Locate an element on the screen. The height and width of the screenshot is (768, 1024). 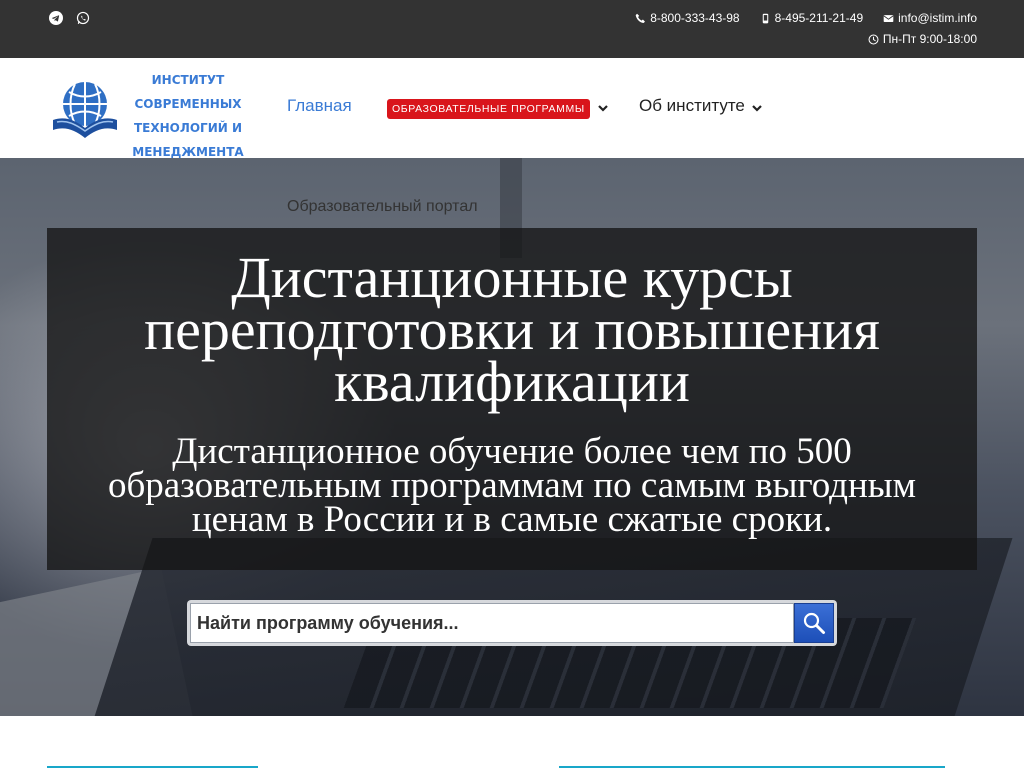
working-hours: Пн-Пт 9:00-18:00 is located at coordinates (922, 39).